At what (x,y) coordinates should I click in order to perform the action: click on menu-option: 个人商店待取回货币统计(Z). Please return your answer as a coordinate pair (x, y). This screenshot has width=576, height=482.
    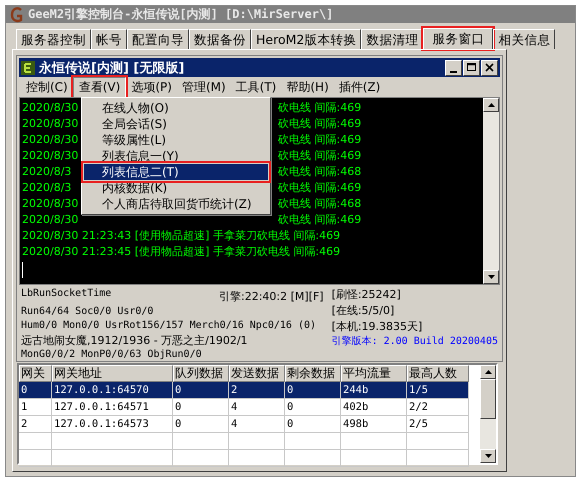
    Looking at the image, I should click on (176, 204).